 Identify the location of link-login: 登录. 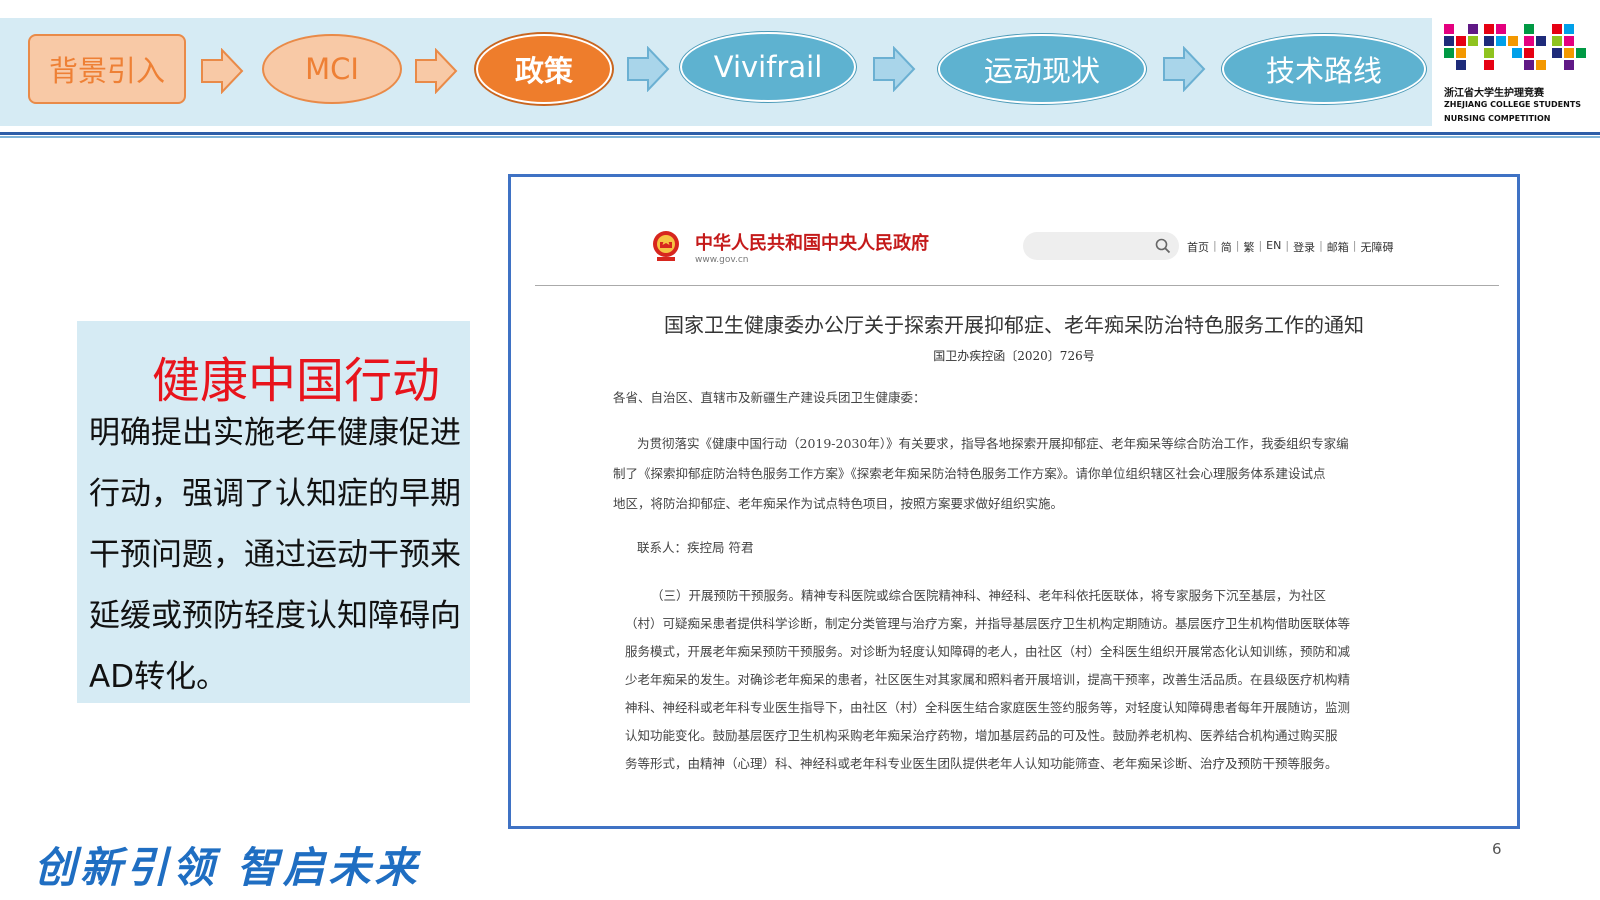
(1304, 247).